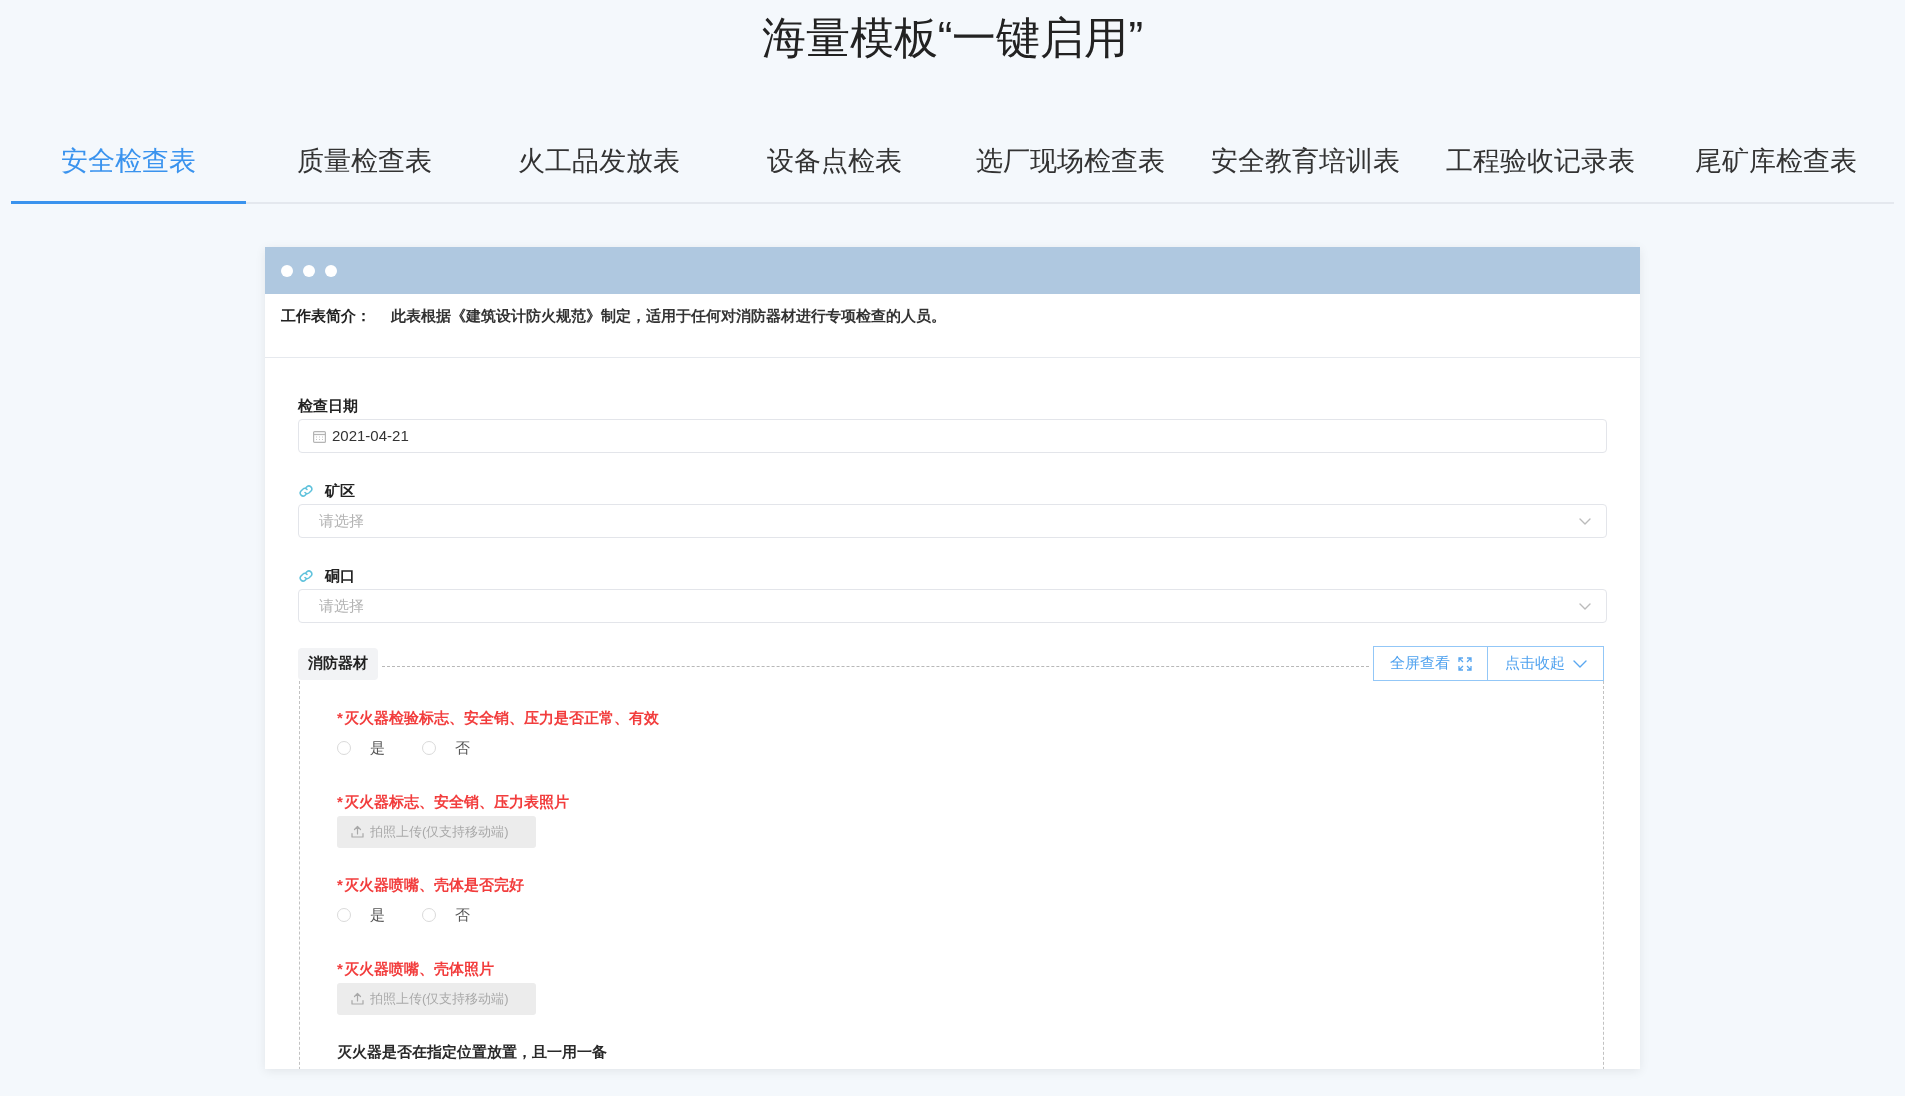 This screenshot has width=1905, height=1096. I want to click on section-title: 消防器材, so click(338, 663).